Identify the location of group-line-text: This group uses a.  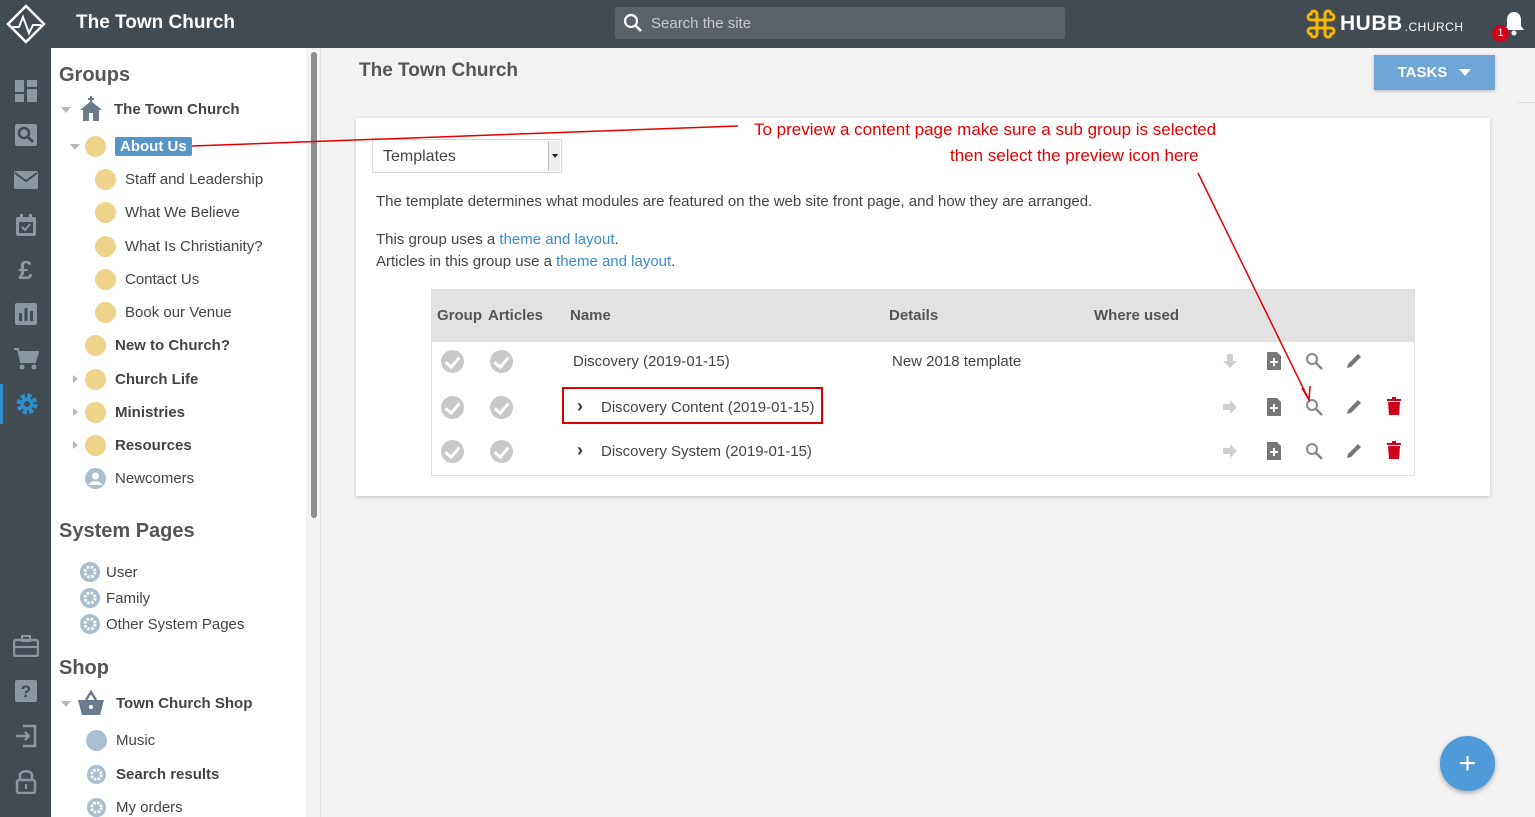
(438, 239).